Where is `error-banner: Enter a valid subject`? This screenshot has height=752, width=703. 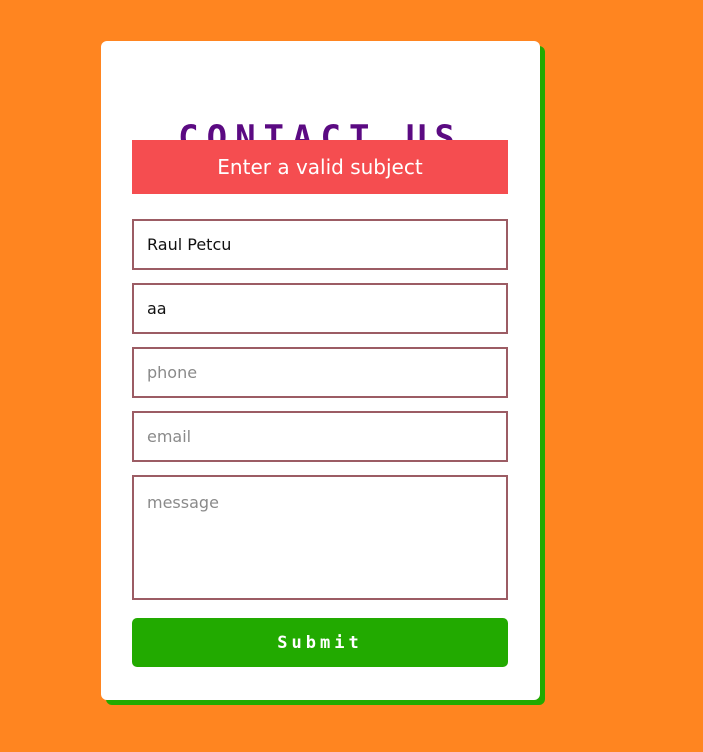
error-banner: Enter a valid subject is located at coordinates (320, 167).